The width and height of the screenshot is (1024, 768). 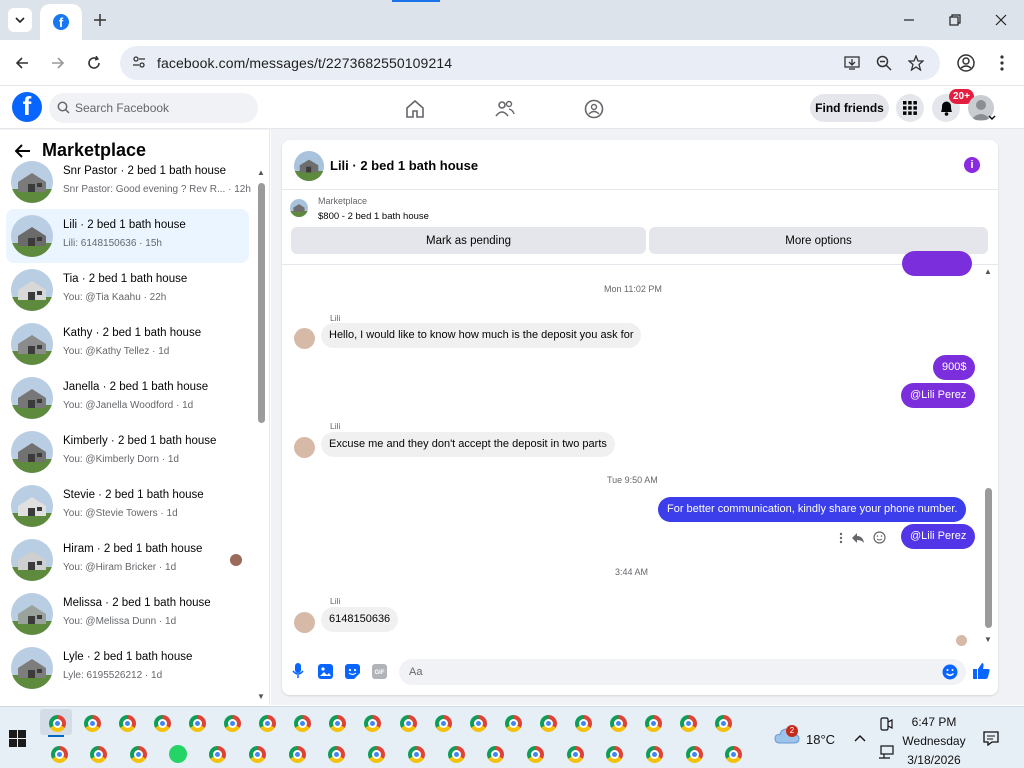 I want to click on install-app-button, so click(x=852, y=63).